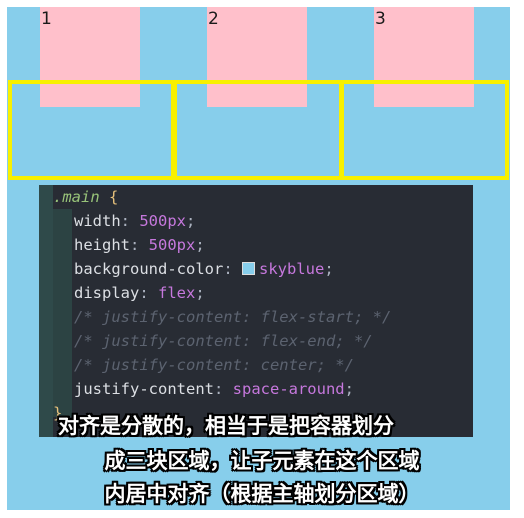  I want to click on code-comment: /* justify-content: flex-end; */, so click(223, 341).